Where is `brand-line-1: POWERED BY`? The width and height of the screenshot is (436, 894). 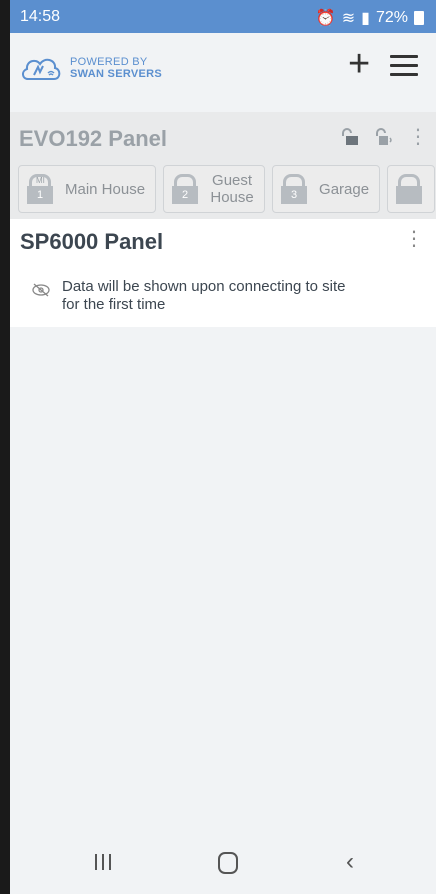 brand-line-1: POWERED BY is located at coordinates (109, 62).